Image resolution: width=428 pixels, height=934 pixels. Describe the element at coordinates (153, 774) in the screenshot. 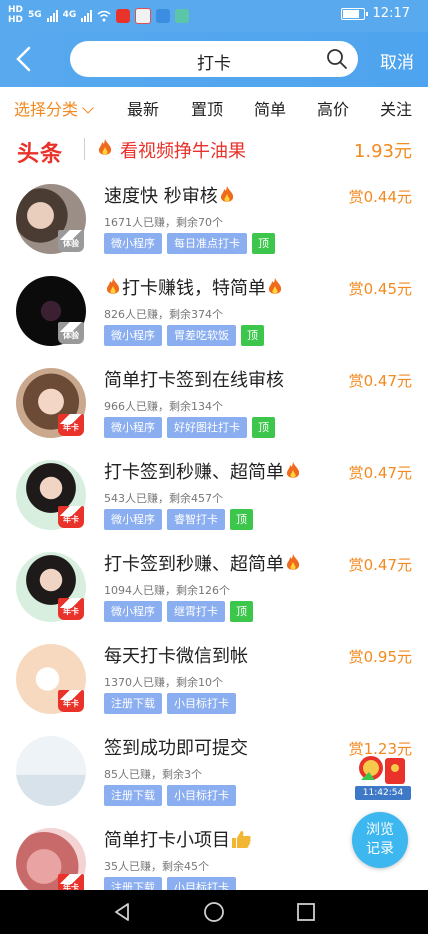

I see `task-meta: 85人已赚，剩余3个` at that location.